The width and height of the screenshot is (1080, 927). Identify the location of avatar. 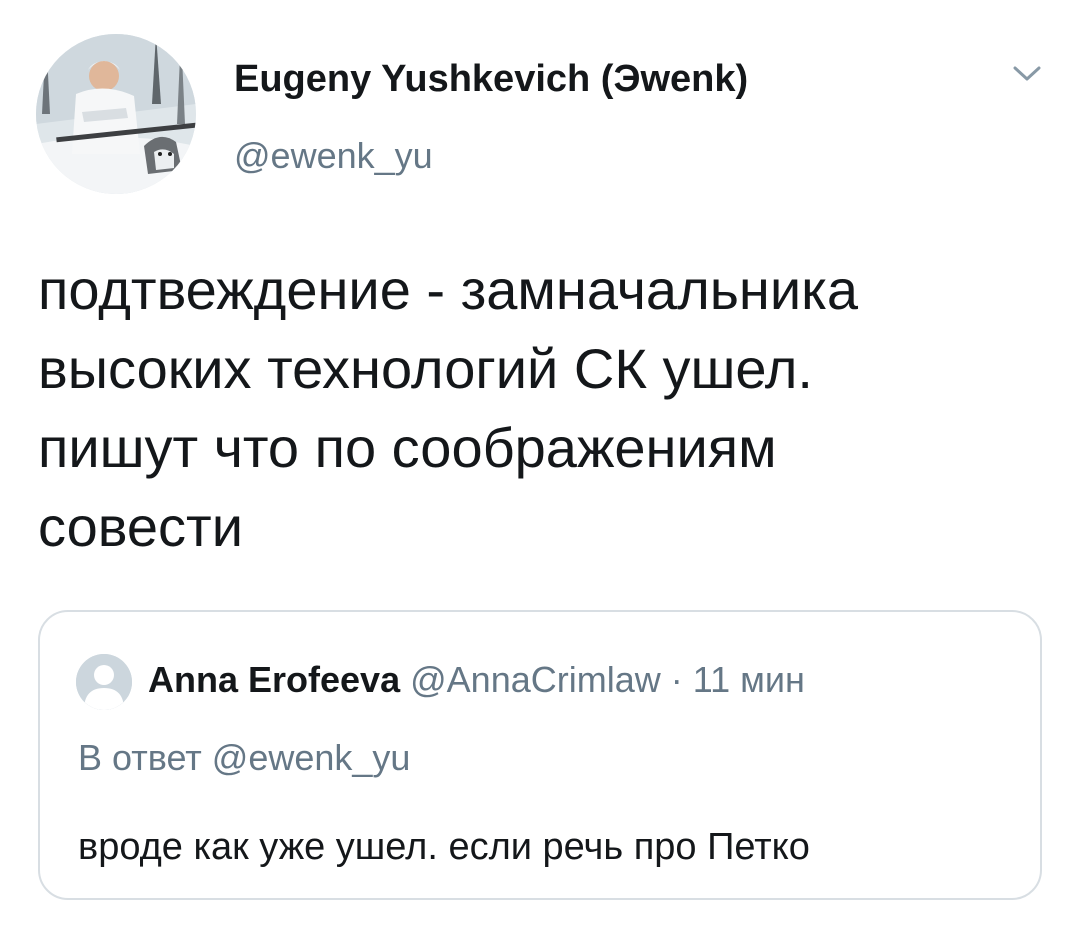
(116, 114).